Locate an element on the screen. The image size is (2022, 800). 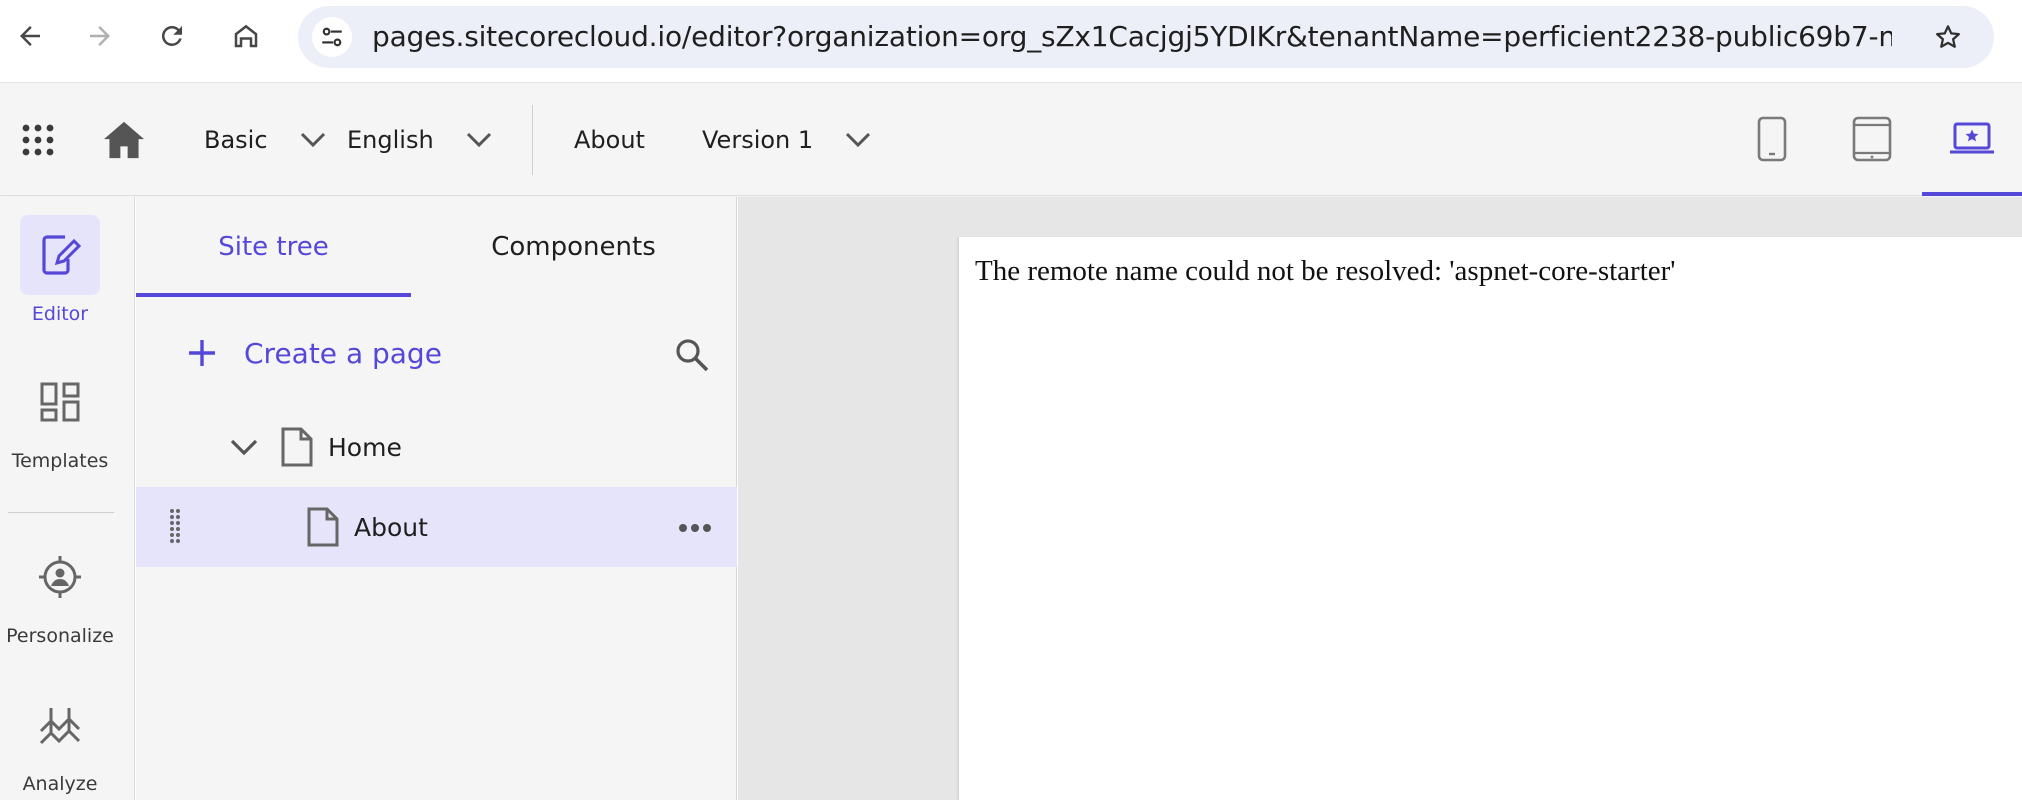
star-outline-icon is located at coordinates (1948, 36).